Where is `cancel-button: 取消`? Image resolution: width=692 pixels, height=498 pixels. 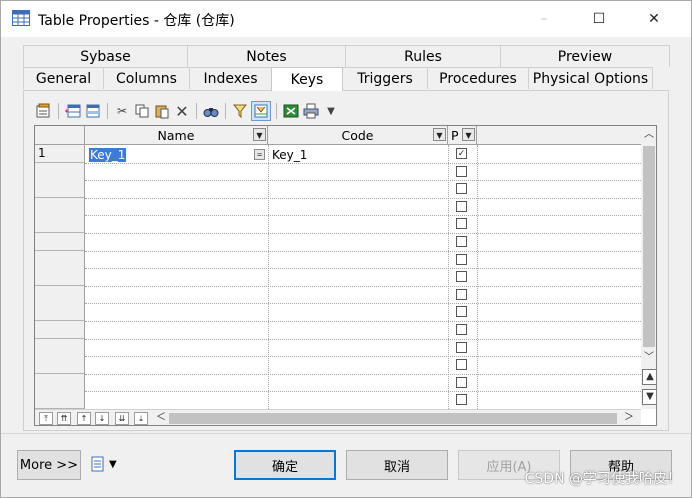
cancel-button: 取消 is located at coordinates (397, 465).